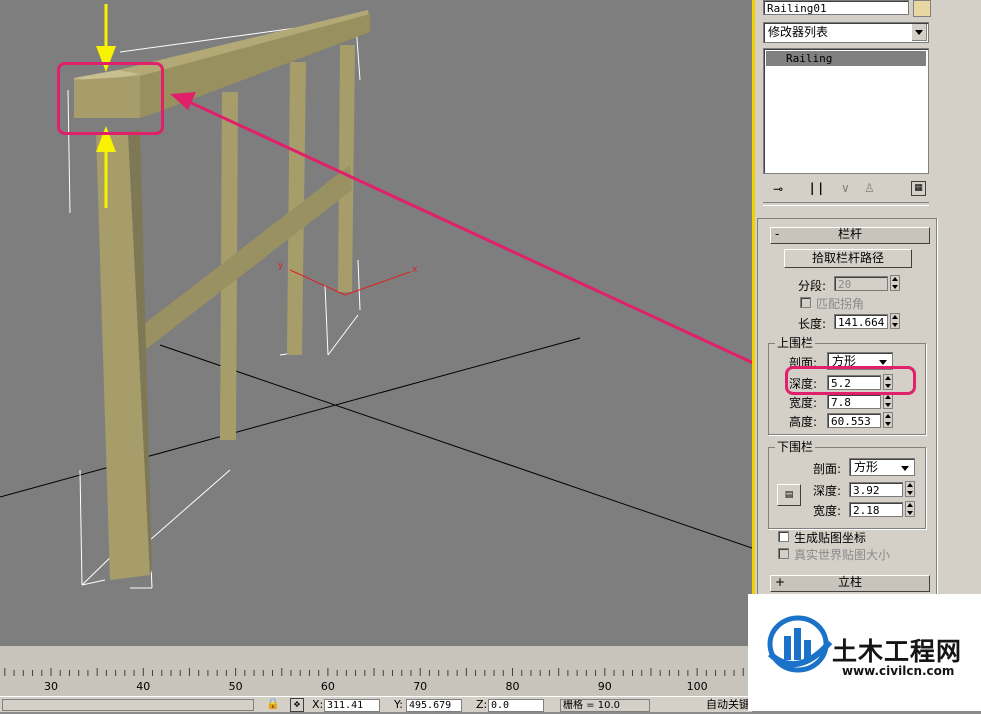  I want to click on x-label: X:, so click(318, 704).